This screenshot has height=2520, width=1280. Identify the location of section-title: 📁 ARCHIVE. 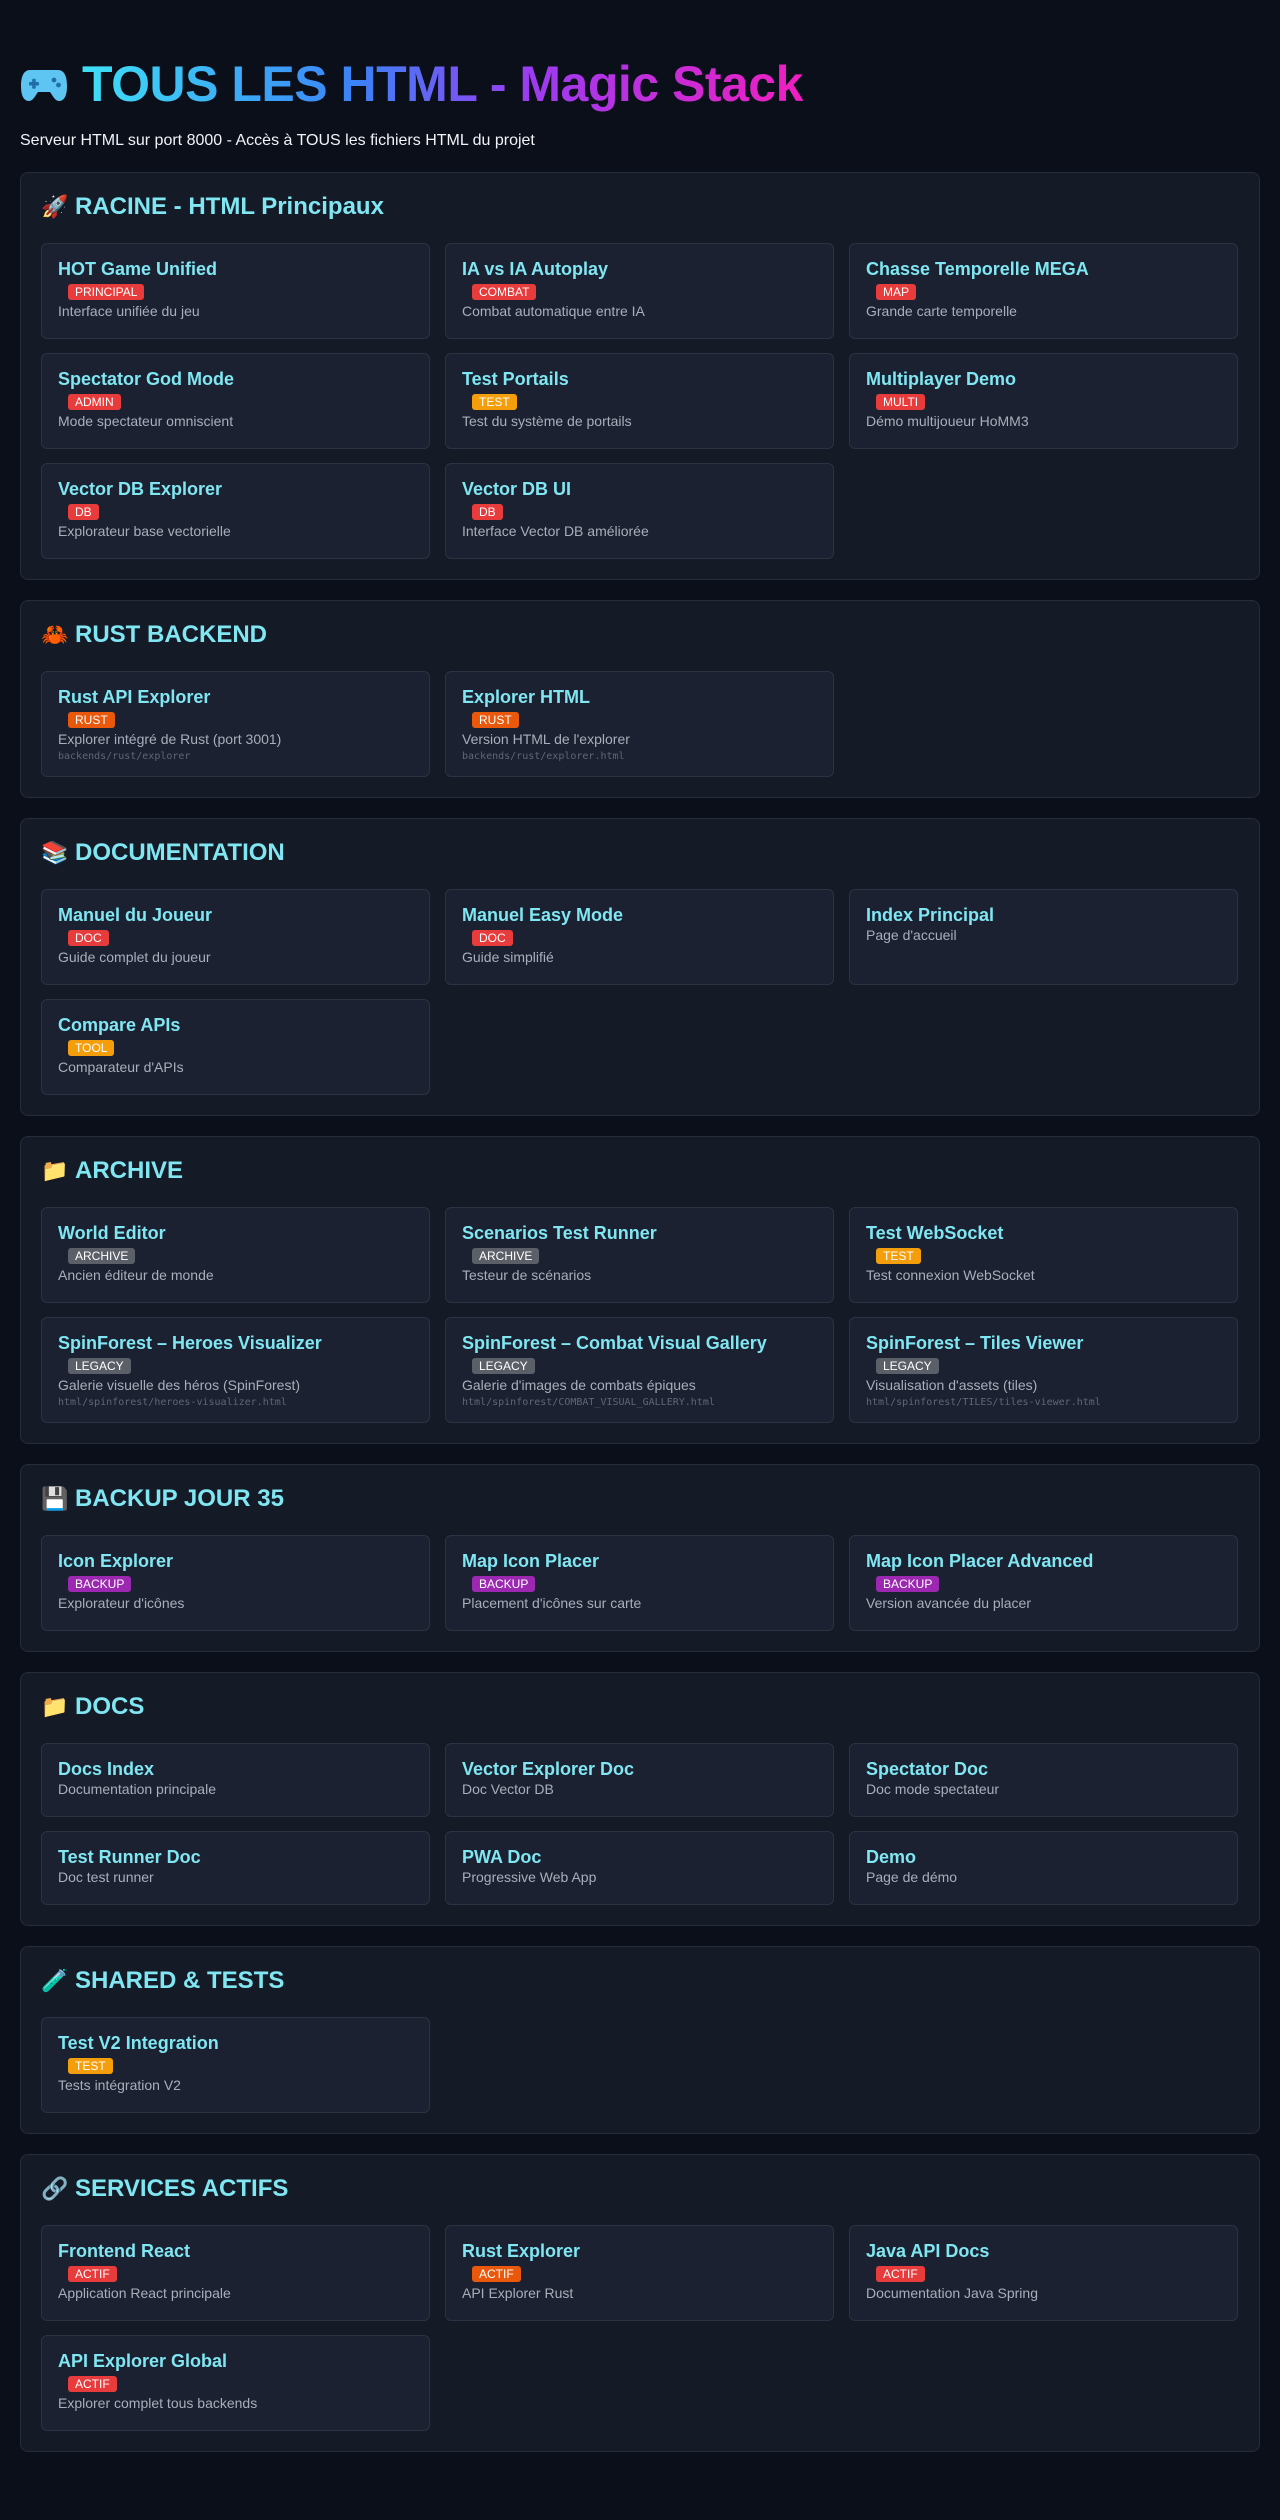
(640, 1171).